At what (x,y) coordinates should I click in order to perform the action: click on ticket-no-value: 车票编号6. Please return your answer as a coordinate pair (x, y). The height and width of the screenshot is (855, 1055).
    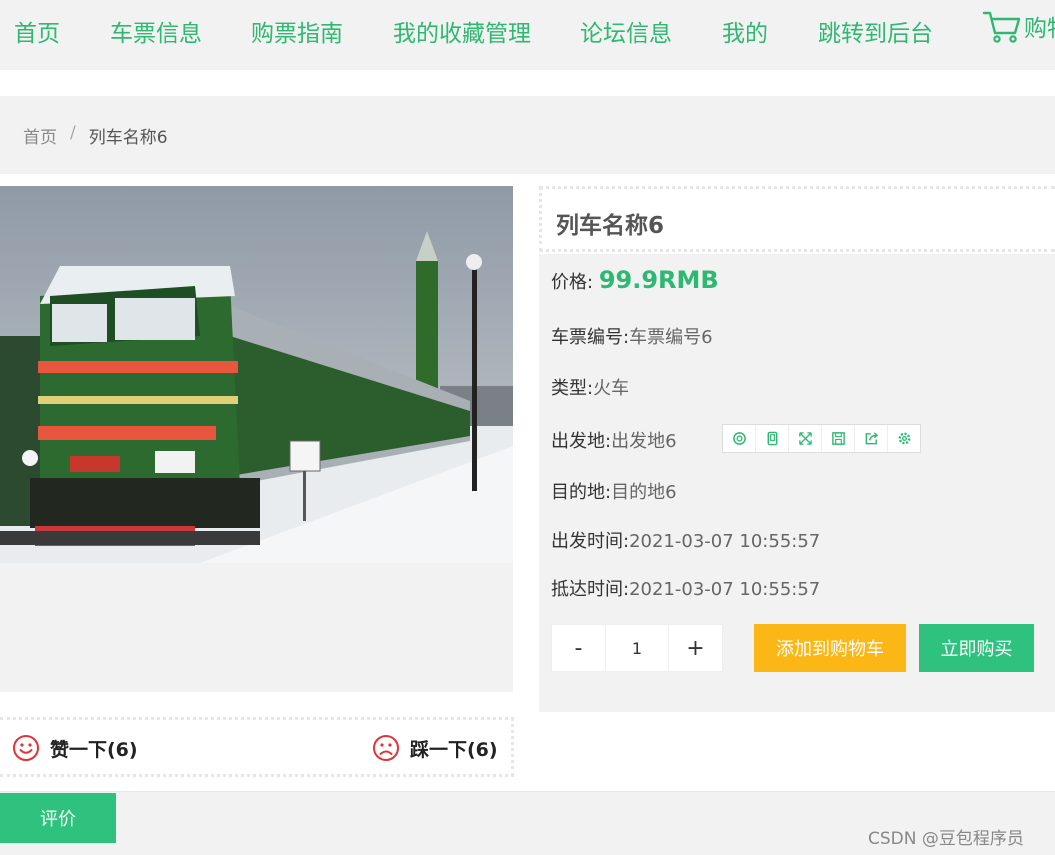
    Looking at the image, I should click on (671, 337).